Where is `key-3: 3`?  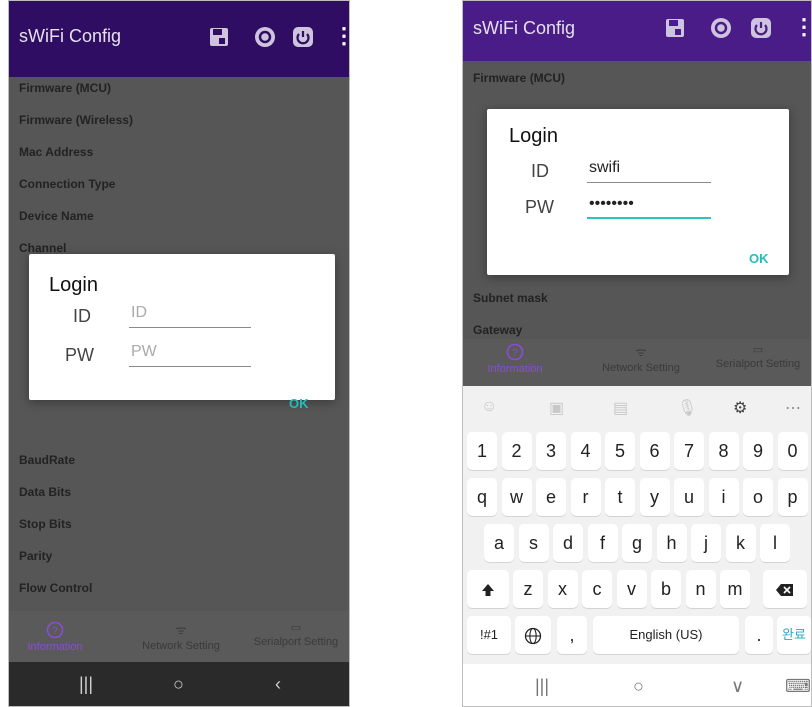 key-3: 3 is located at coordinates (551, 451).